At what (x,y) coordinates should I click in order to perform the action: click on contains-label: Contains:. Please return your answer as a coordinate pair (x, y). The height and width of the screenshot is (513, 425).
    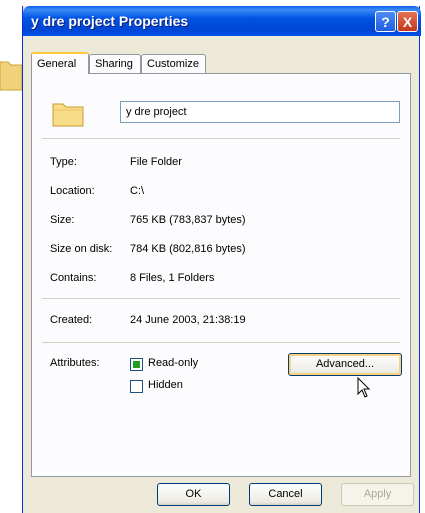
    Looking at the image, I should click on (73, 278).